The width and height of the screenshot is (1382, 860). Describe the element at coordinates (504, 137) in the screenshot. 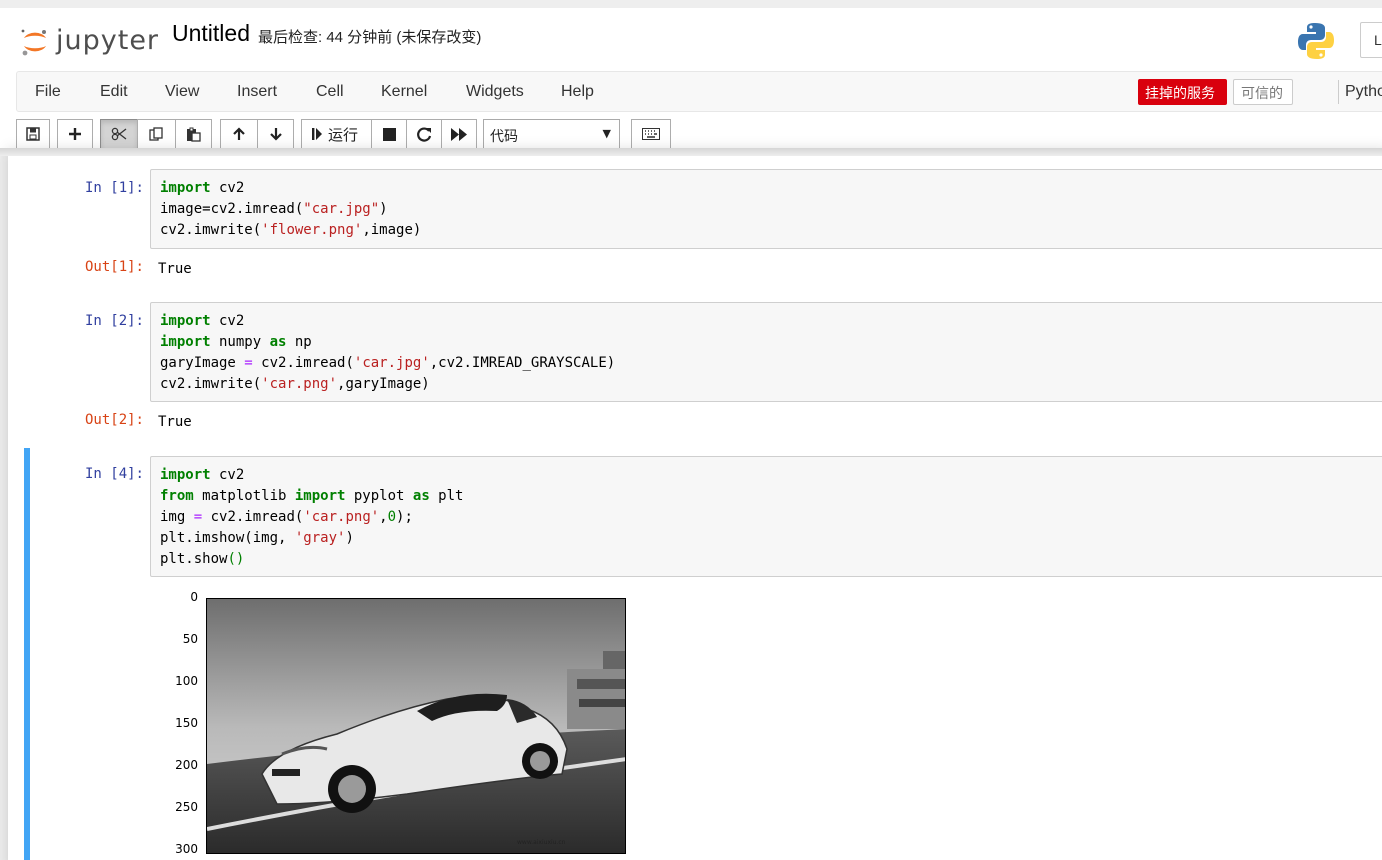

I see `cell-type-value: 代码` at that location.